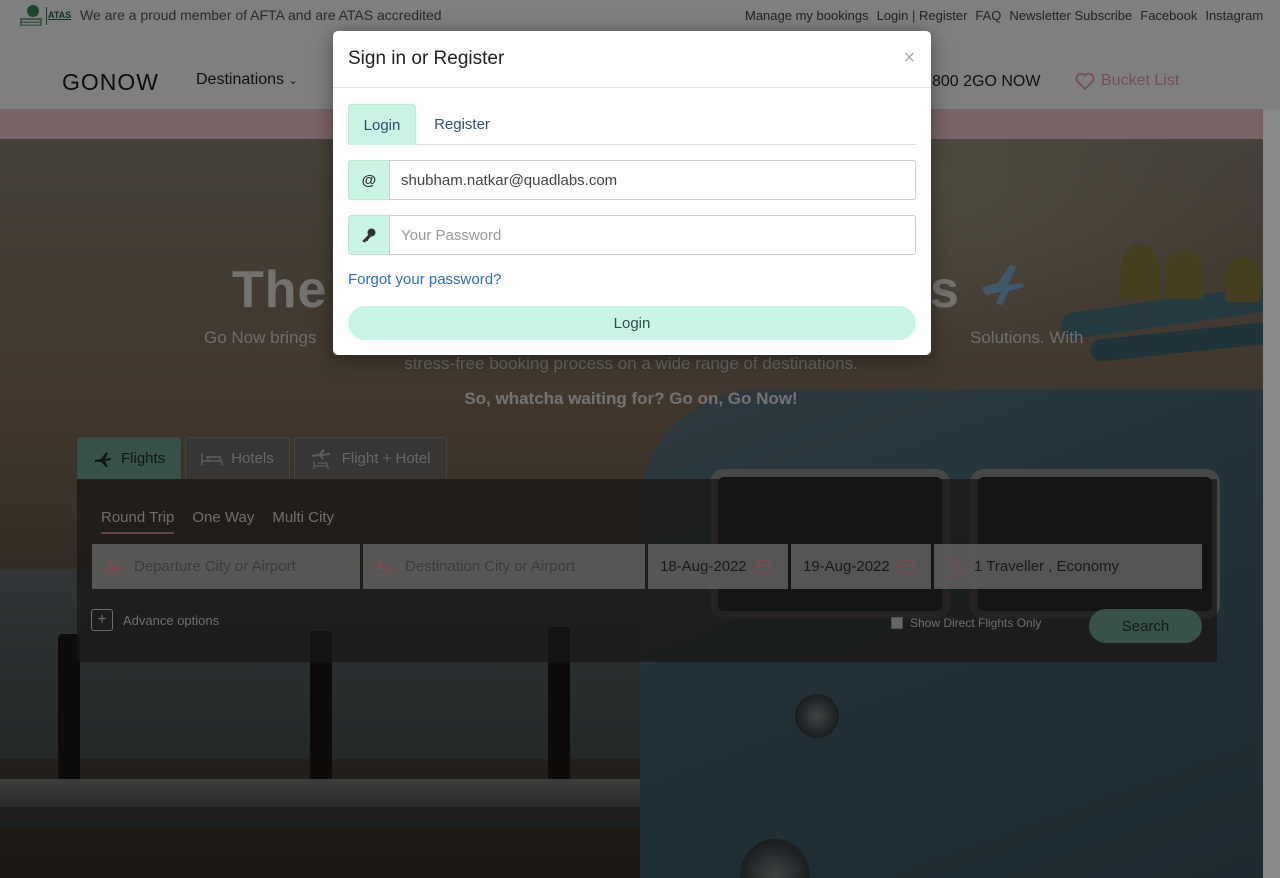 The image size is (1280, 878). What do you see at coordinates (368, 180) in the screenshot?
I see `at-sign-icon: @` at bounding box center [368, 180].